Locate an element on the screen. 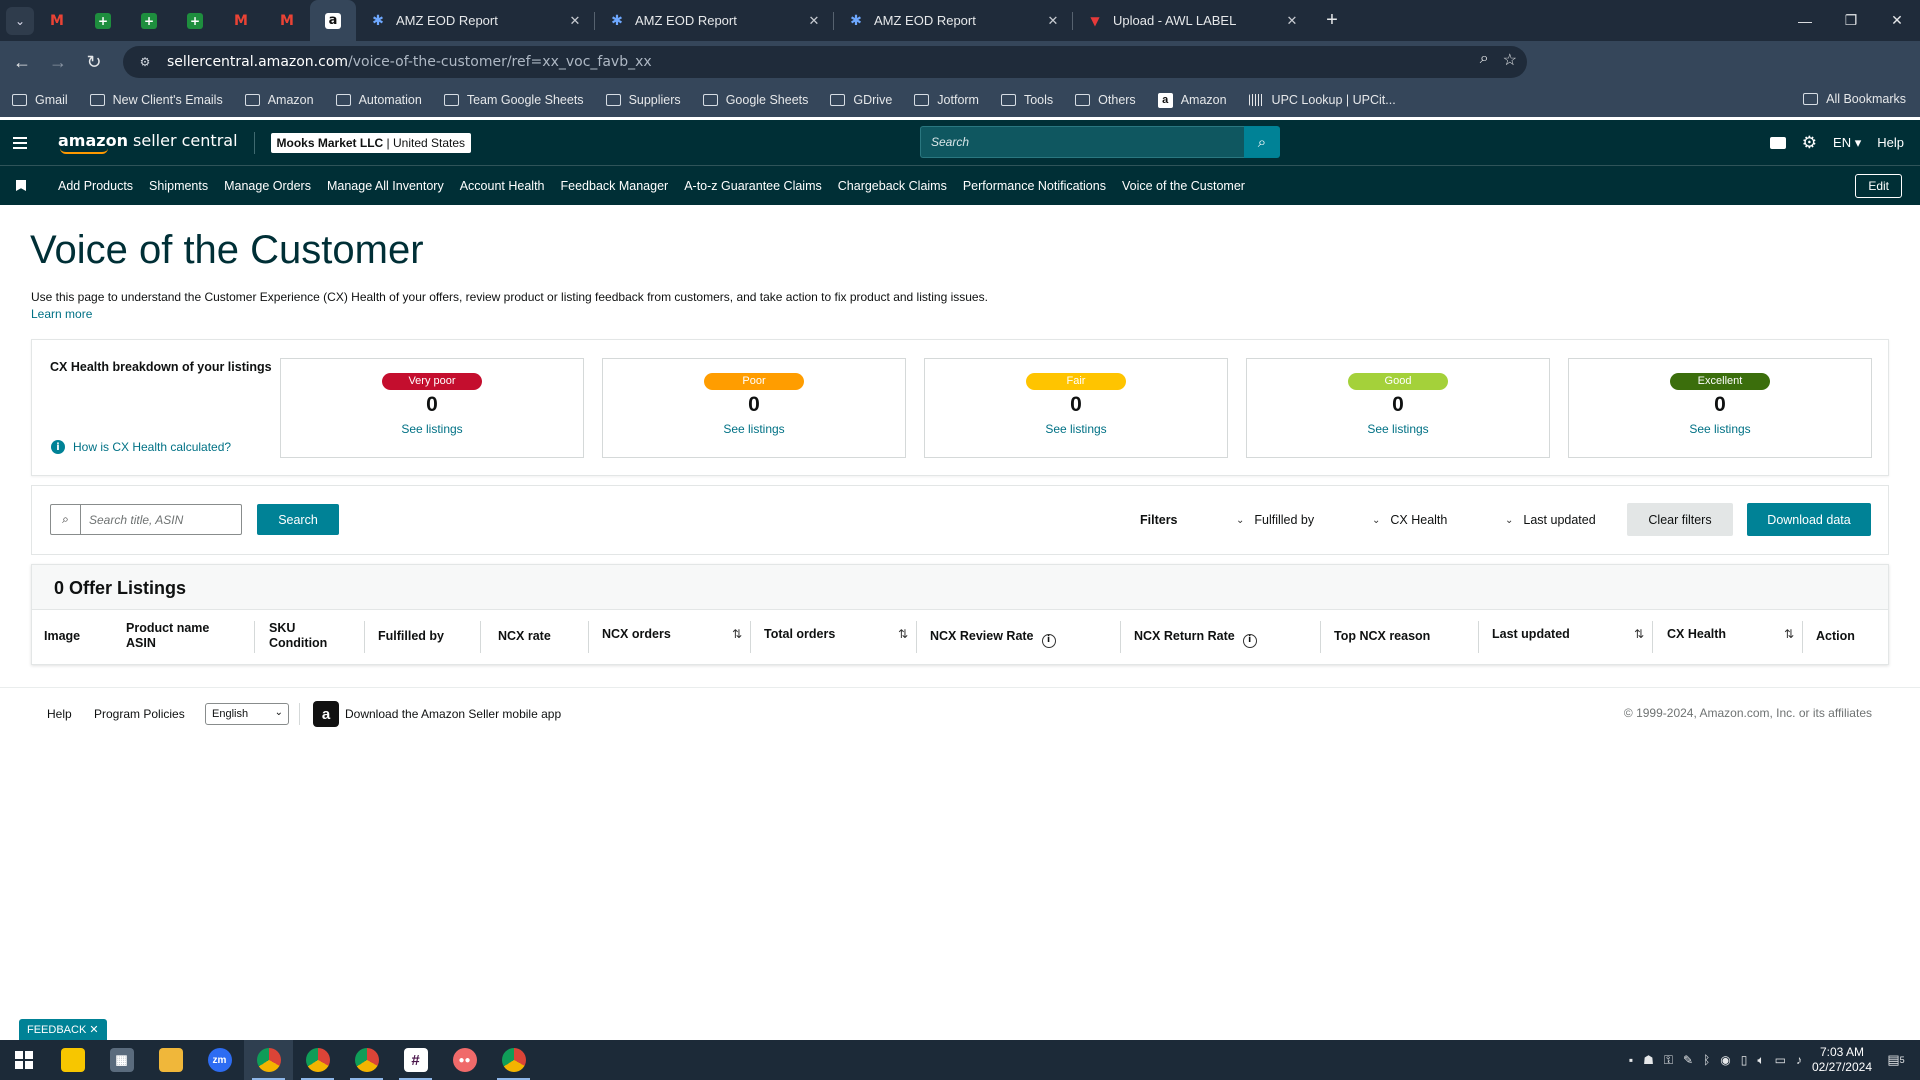 Image resolution: width=1920 pixels, height=1080 pixels. network-share-icon: ⚿ is located at coordinates (1668, 1060).